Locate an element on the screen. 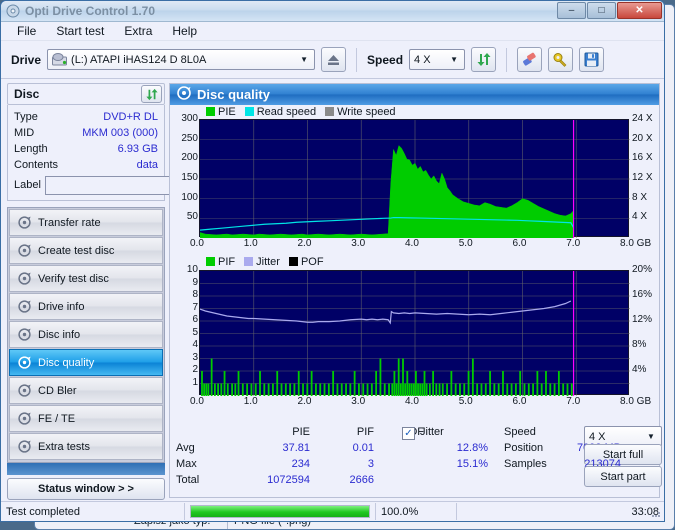  speed-stat-label: Speed is located at coordinates (520, 432).